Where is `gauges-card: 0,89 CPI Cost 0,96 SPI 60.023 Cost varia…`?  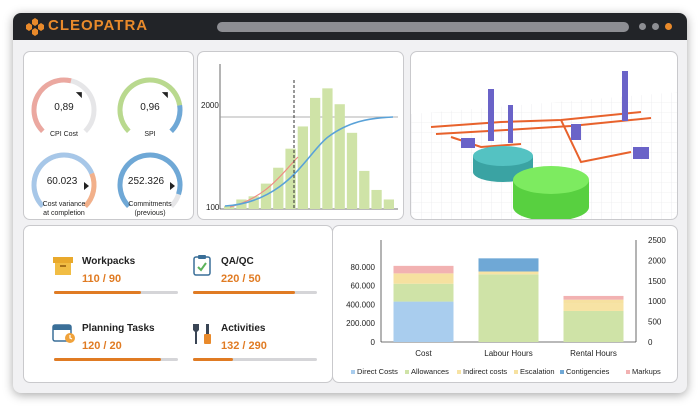
gauges-card: 0,89 CPI Cost 0,96 SPI 60.023 Cost varia… is located at coordinates (108, 135).